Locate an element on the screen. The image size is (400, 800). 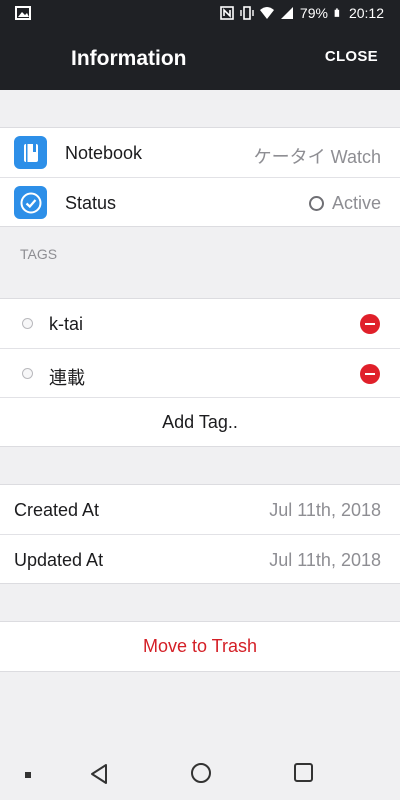
back-icon is located at coordinates (99, 774).